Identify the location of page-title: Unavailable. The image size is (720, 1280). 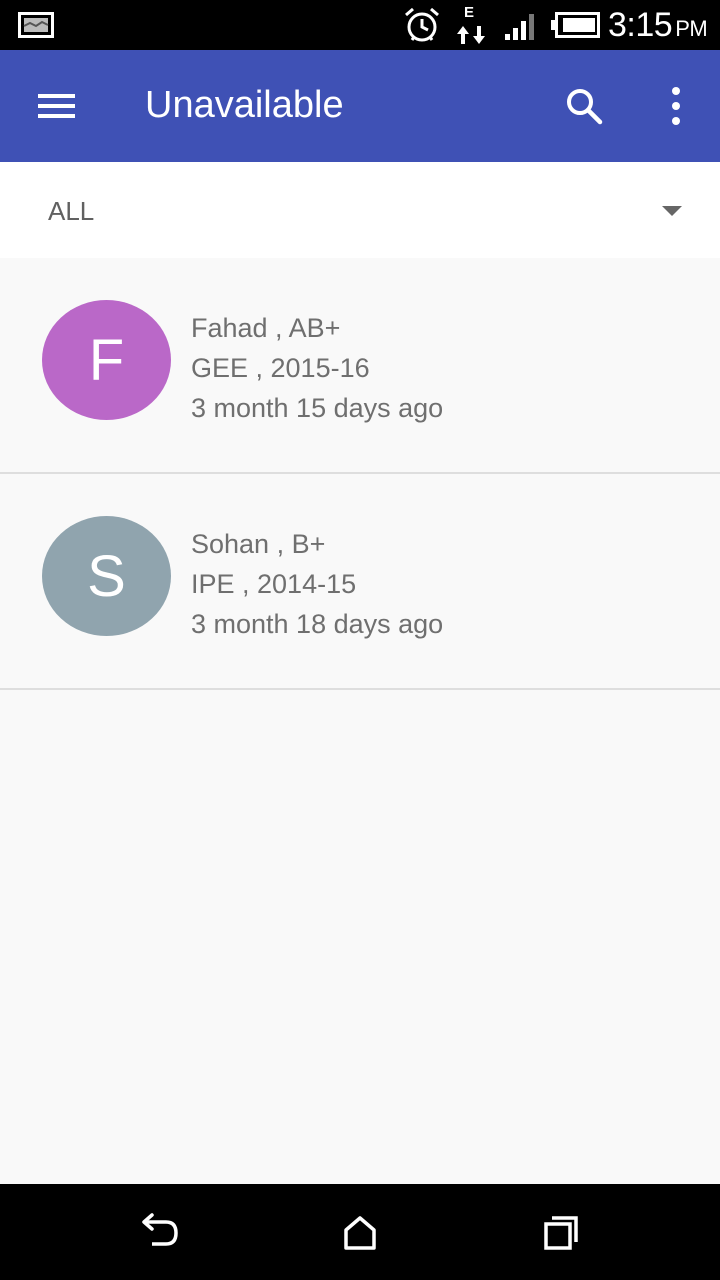
(244, 105).